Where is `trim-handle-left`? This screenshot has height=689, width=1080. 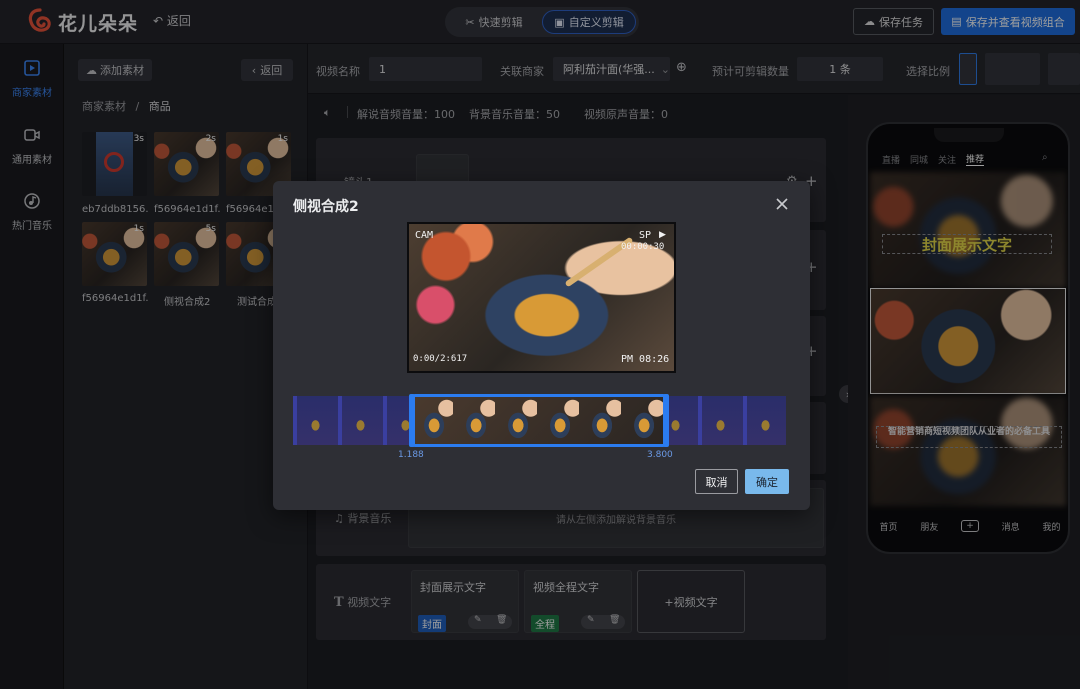
trim-handle-left is located at coordinates (412, 420).